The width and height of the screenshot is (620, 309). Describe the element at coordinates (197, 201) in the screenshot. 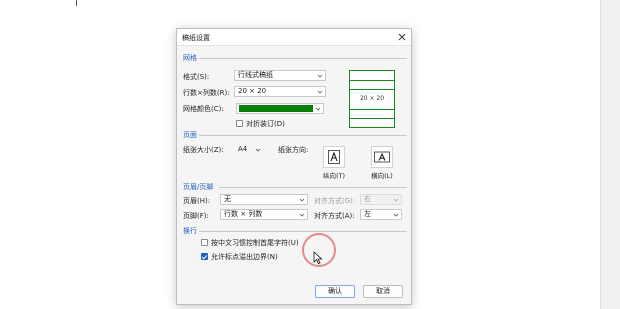

I see `header-label: 页眉(H):` at that location.